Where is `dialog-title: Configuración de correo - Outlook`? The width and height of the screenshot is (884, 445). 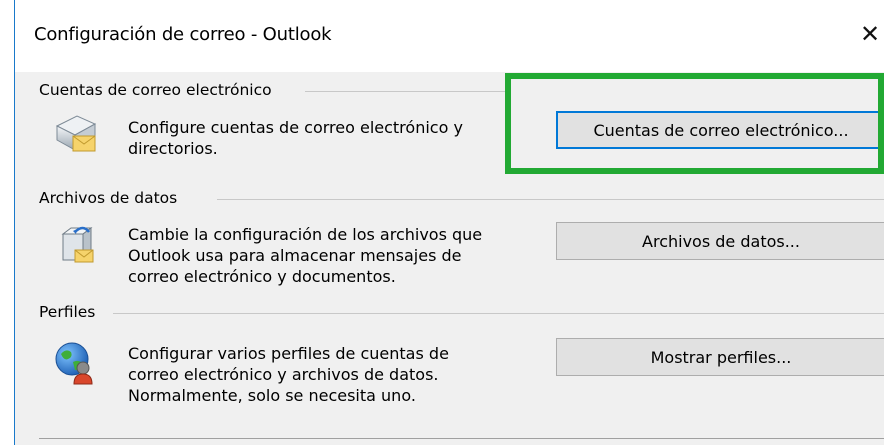 dialog-title: Configuración de correo - Outlook is located at coordinates (183, 34).